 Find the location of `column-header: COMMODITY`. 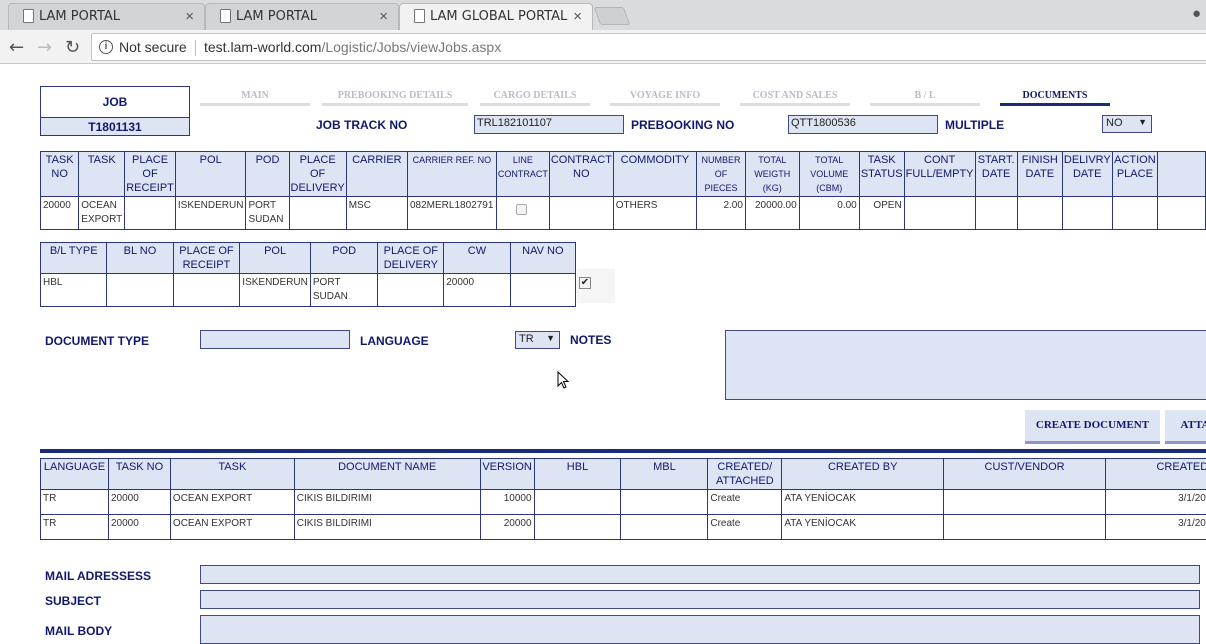

column-header: COMMODITY is located at coordinates (655, 174).